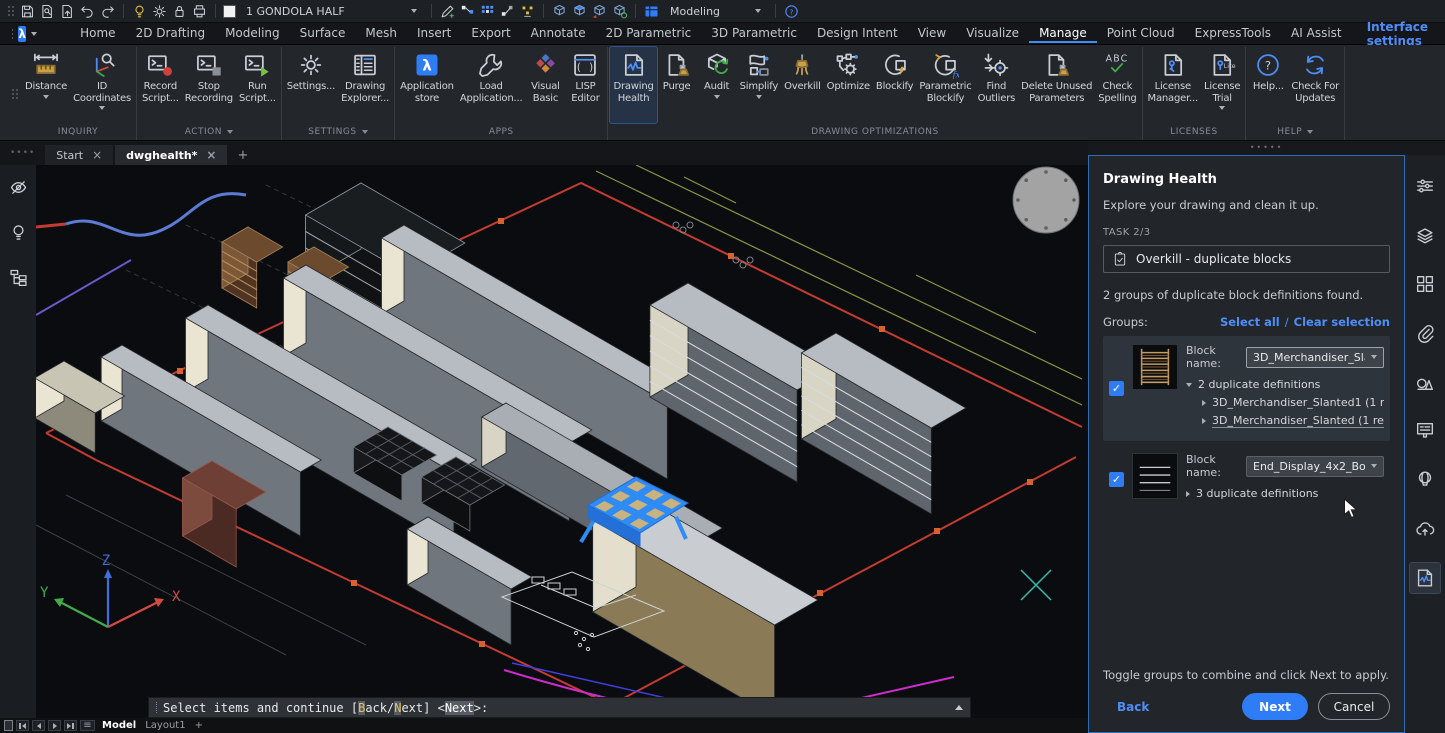 This screenshot has width=1445, height=733. What do you see at coordinates (1425, 284) in the screenshot?
I see `panel-tab-blocks-icon` at bounding box center [1425, 284].